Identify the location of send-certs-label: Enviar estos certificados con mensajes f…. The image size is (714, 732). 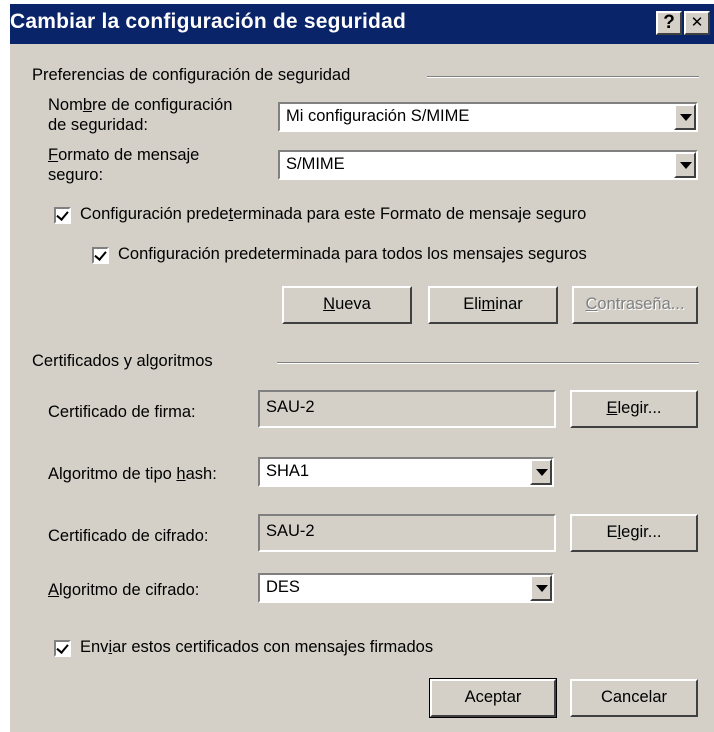
(257, 647).